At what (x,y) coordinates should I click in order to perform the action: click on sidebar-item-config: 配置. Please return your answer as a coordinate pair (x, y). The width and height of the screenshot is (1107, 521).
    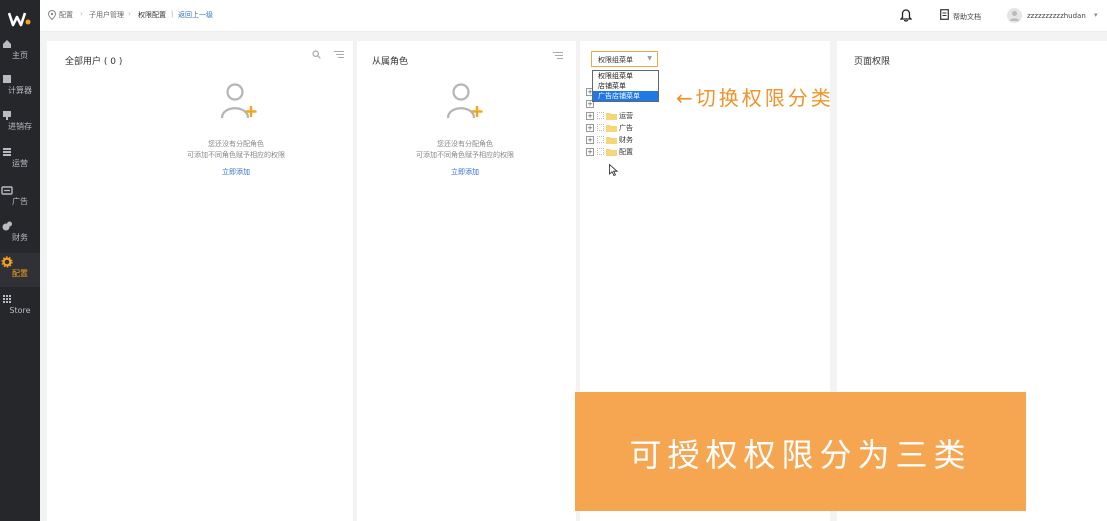
    Looking at the image, I should click on (20, 270).